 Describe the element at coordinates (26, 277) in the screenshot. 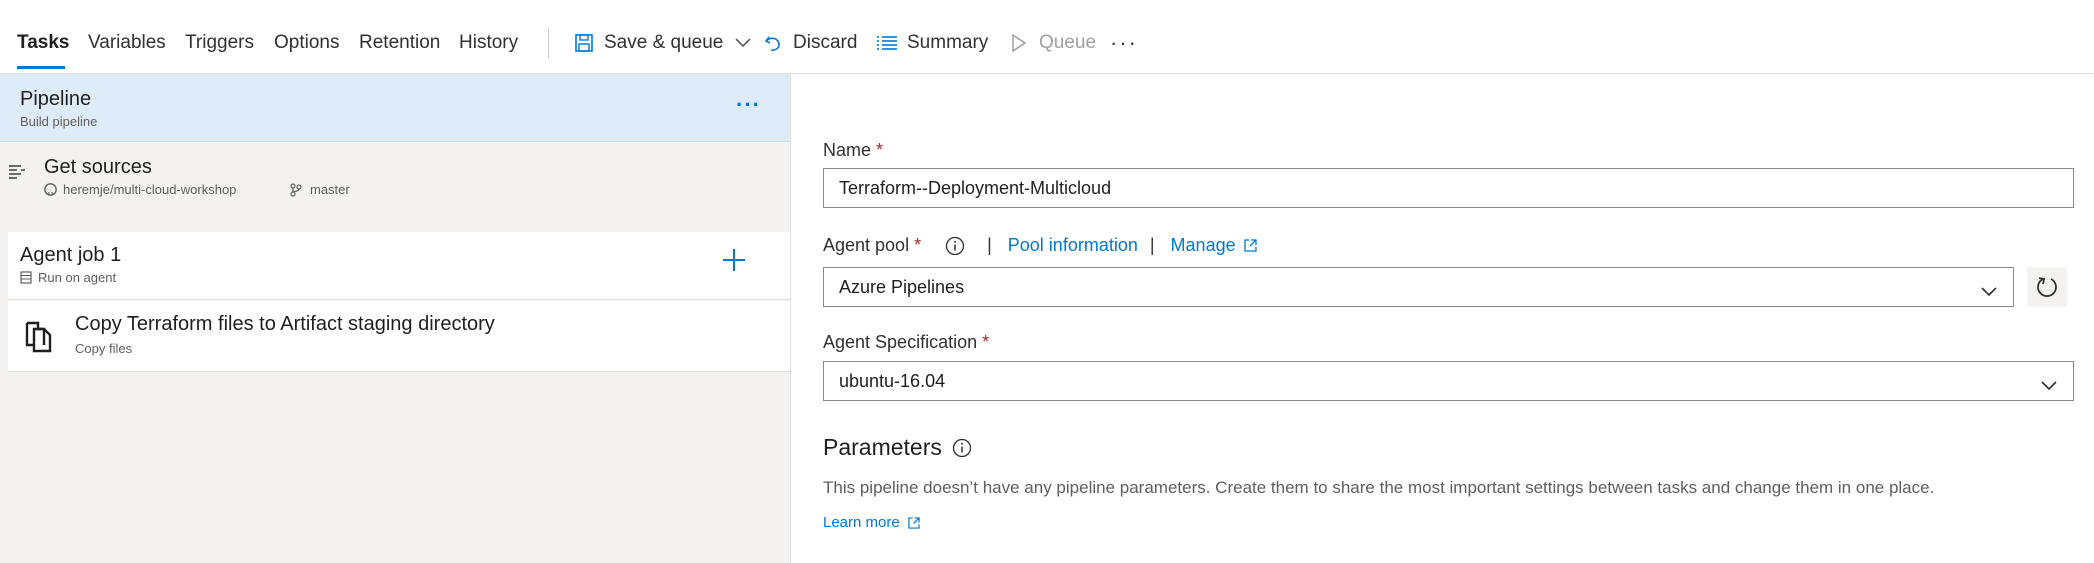

I see `server-icon` at that location.